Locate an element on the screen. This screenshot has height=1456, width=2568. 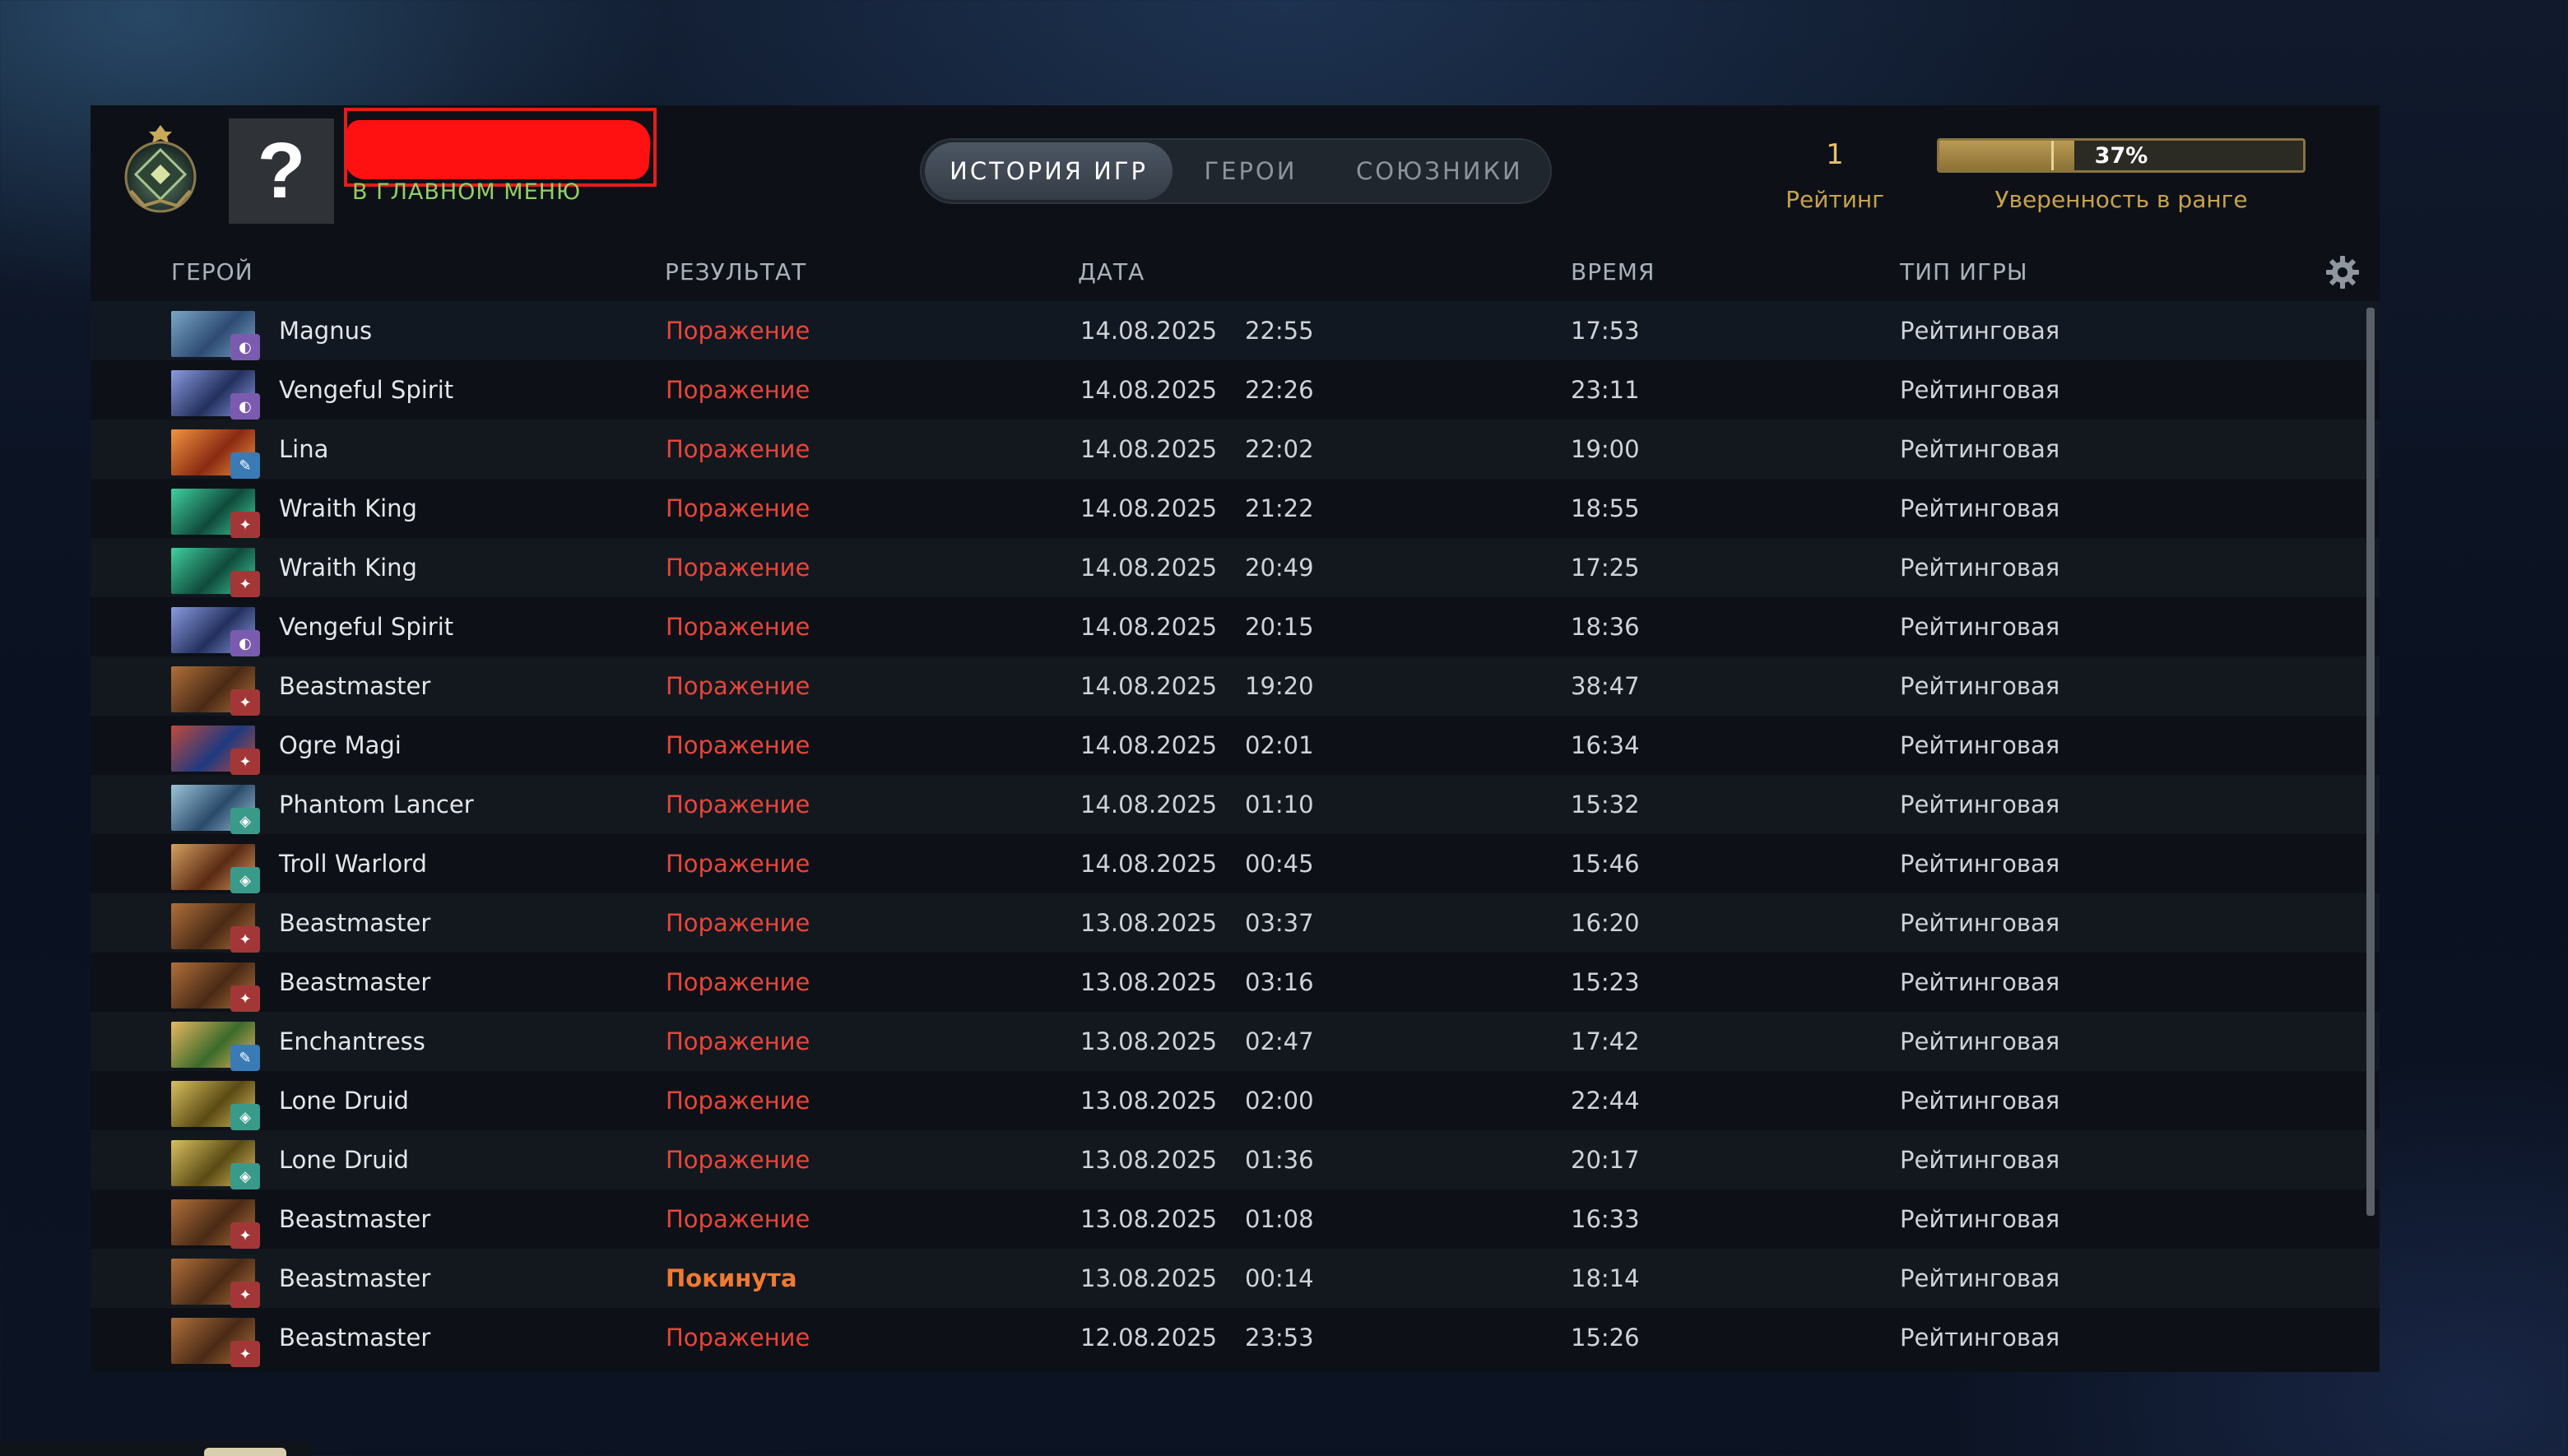
hero-name: Ogre Magi is located at coordinates (340, 745).